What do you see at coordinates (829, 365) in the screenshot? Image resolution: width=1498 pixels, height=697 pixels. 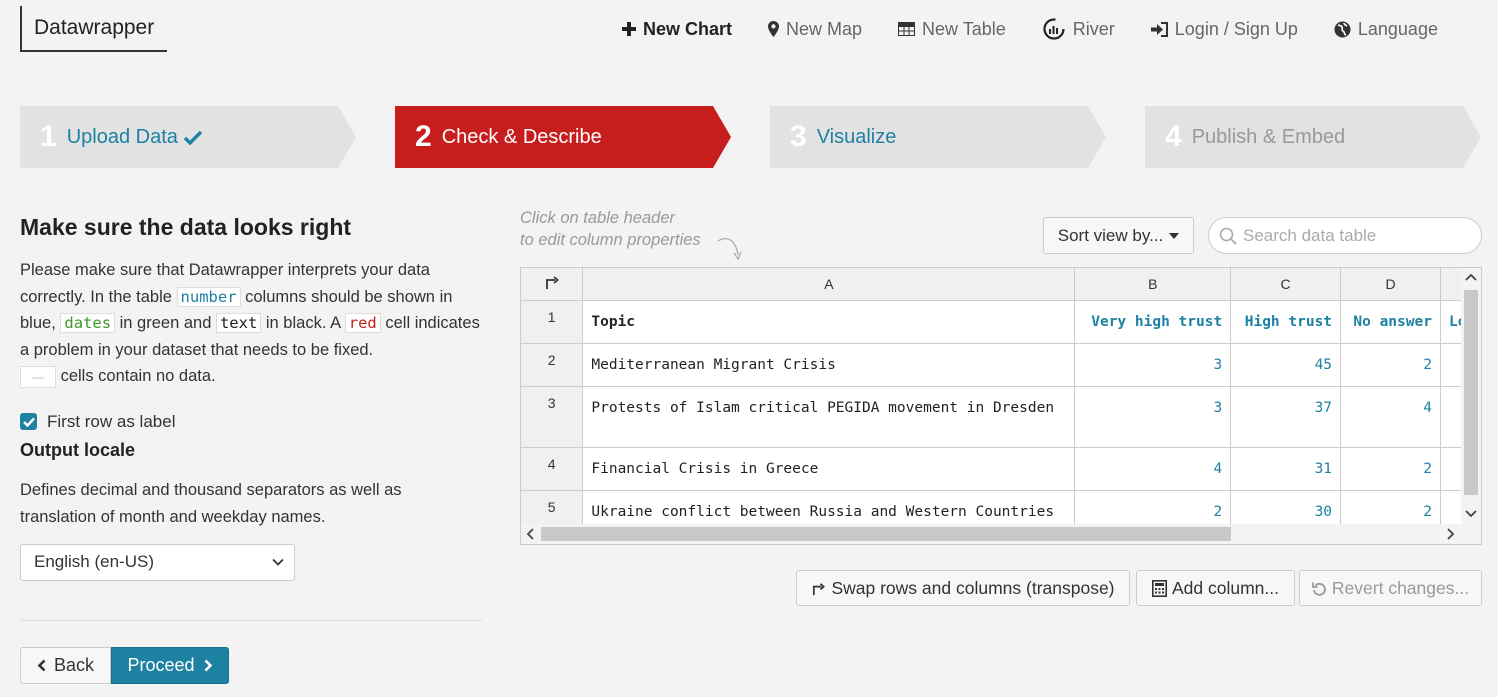 I see `table-cell: Mediterranean Migrant Crisis` at bounding box center [829, 365].